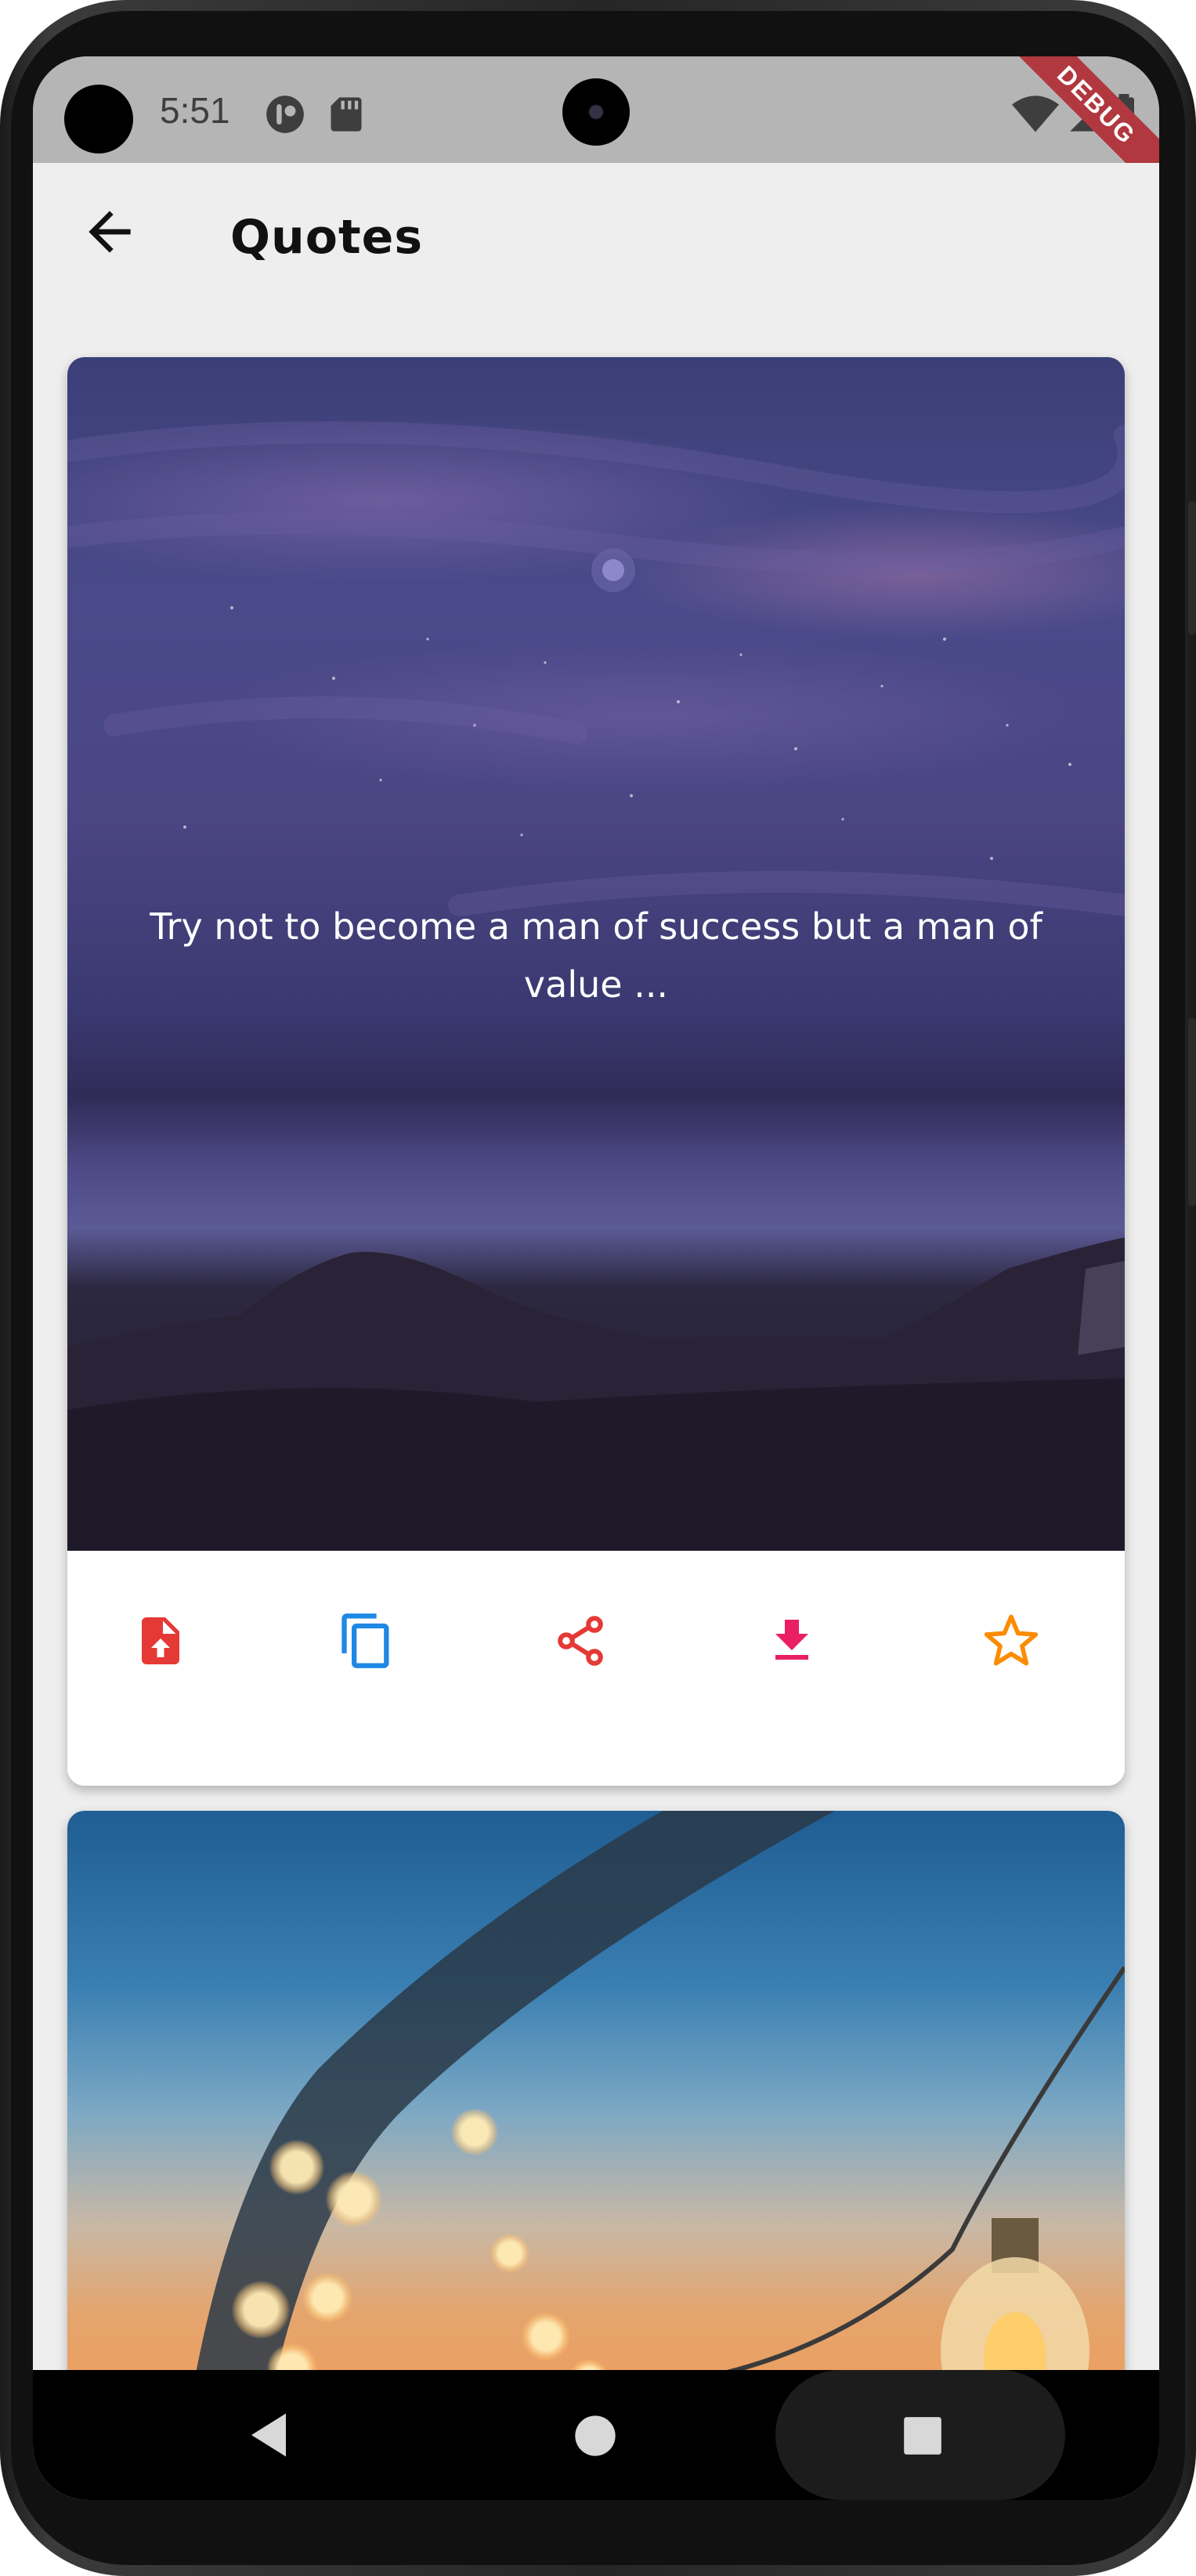 The image size is (1196, 2576). I want to click on download-icon, so click(791, 1640).